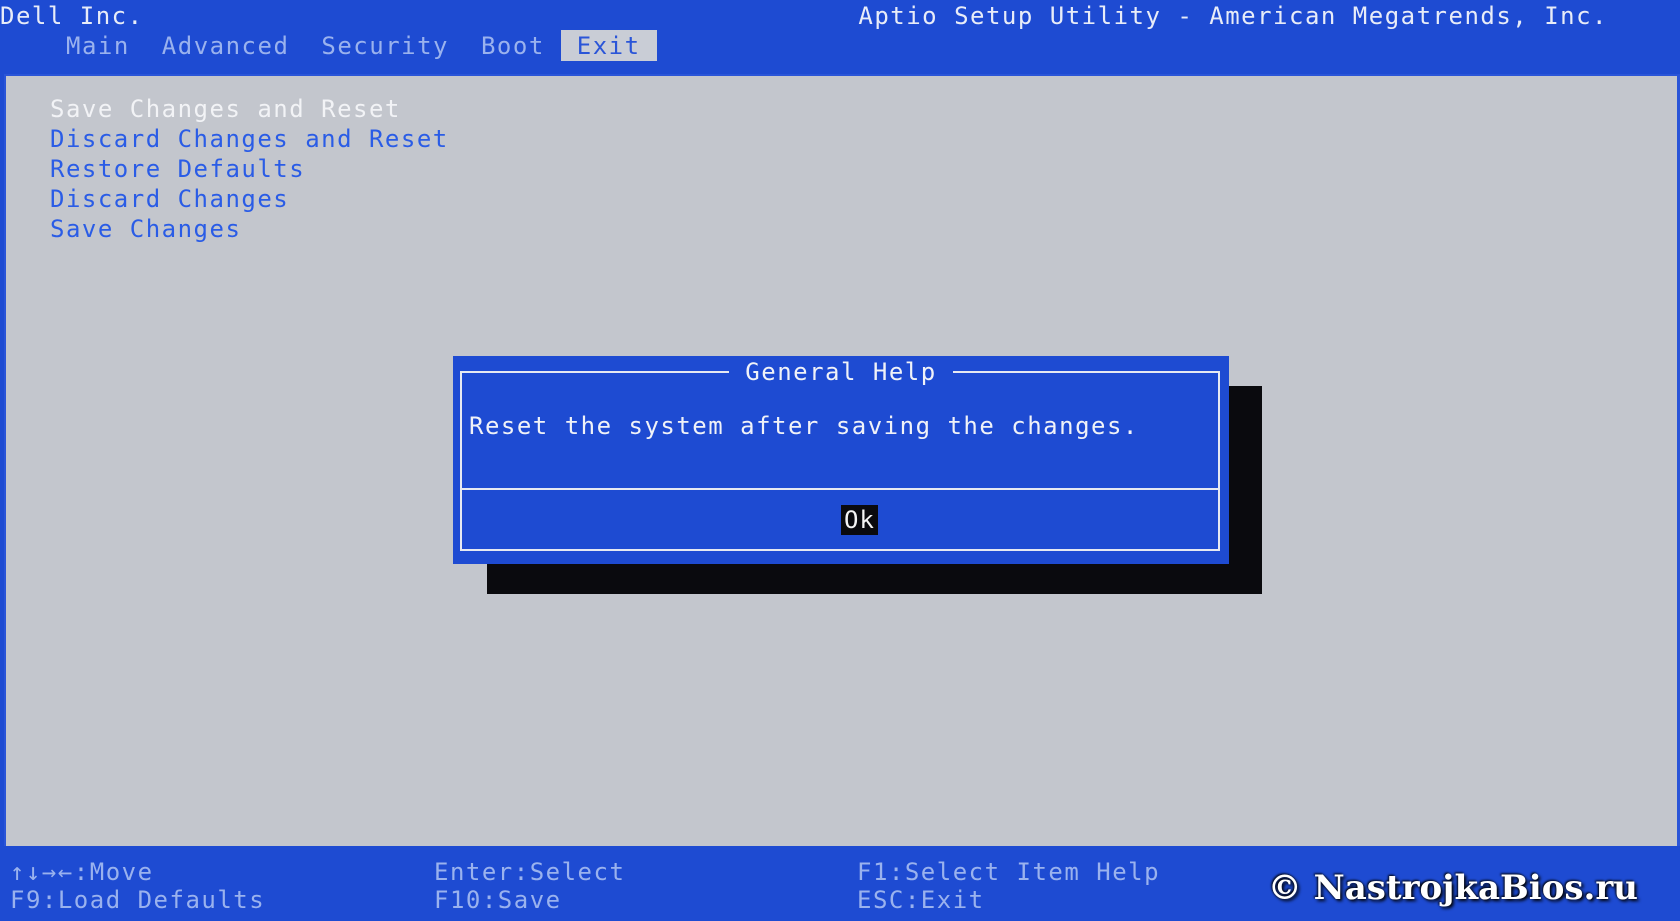  I want to click on ok-button: Ok, so click(859, 520).